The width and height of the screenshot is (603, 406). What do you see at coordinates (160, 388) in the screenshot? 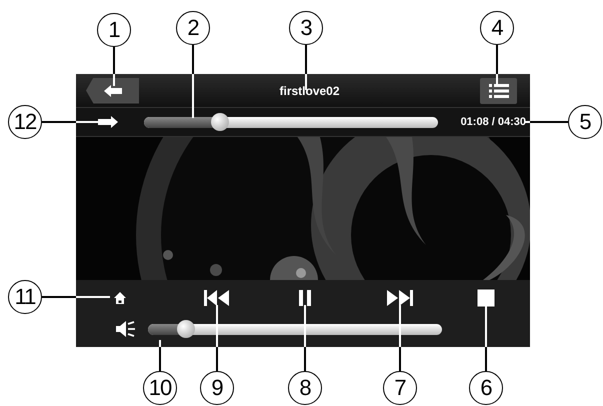
I see `callout-number: 10` at bounding box center [160, 388].